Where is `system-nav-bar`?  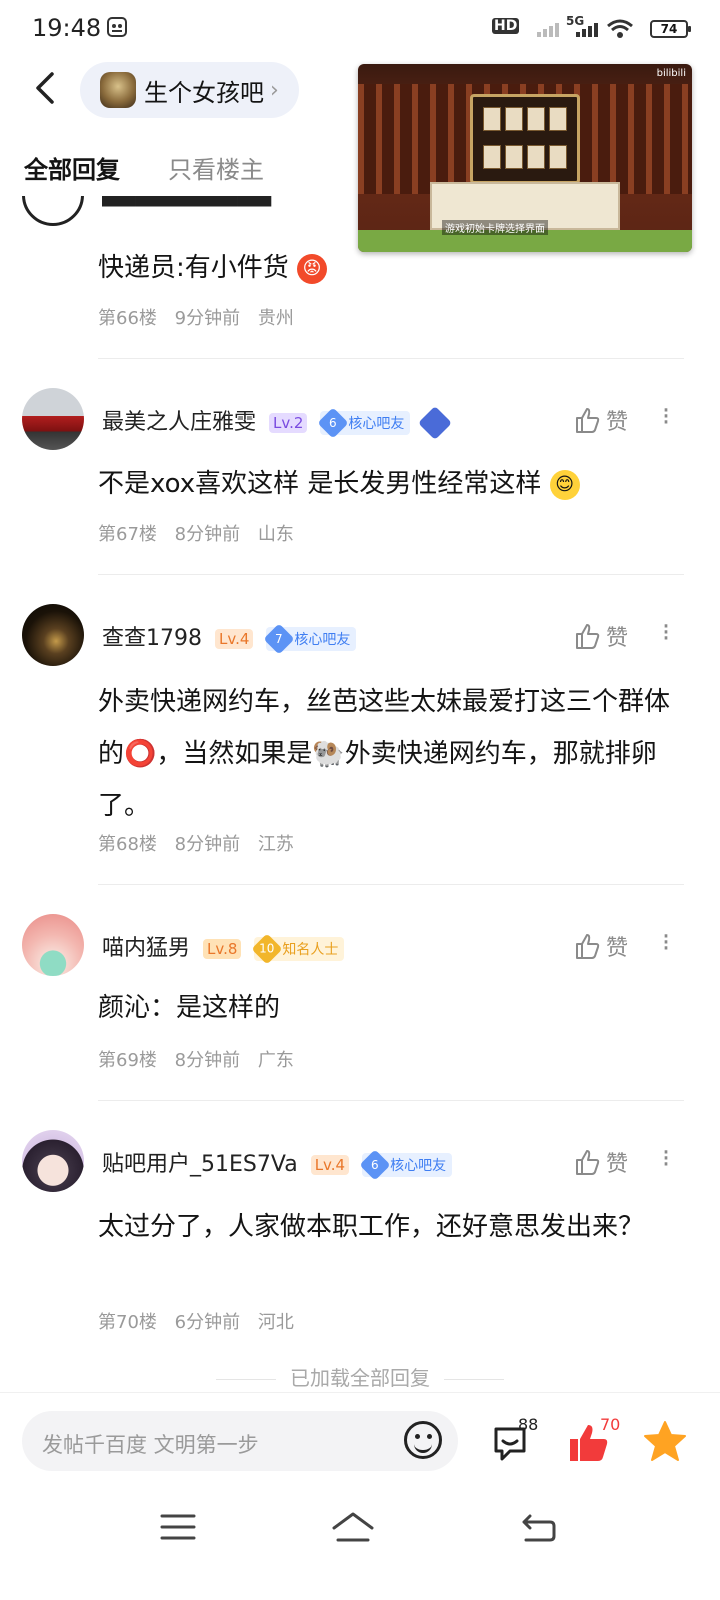 system-nav-bar is located at coordinates (360, 1545).